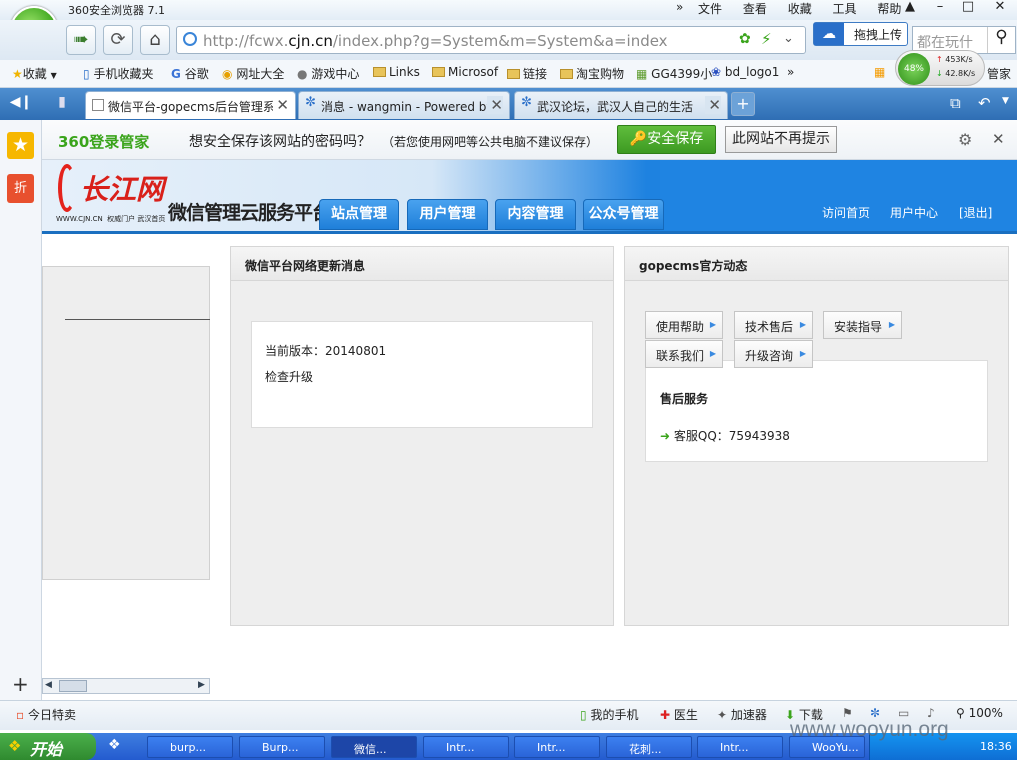 This screenshot has width=1017, height=760. I want to click on fav-links: Links, so click(396, 72).